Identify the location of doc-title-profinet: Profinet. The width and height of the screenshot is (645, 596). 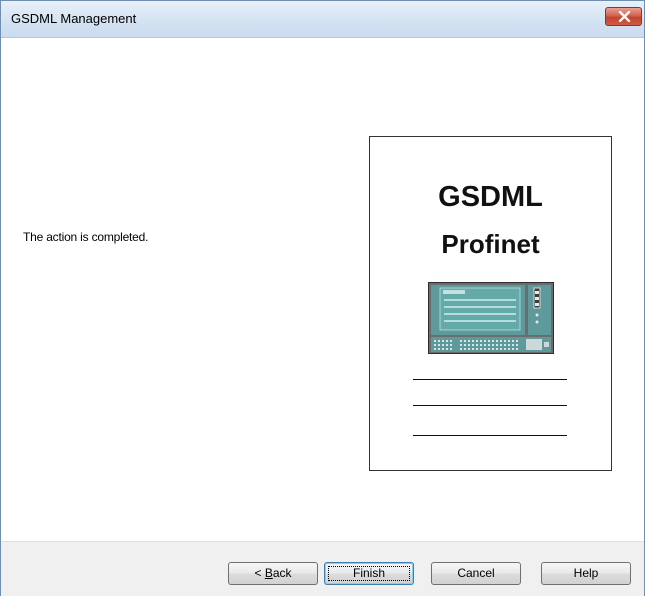
(490, 244).